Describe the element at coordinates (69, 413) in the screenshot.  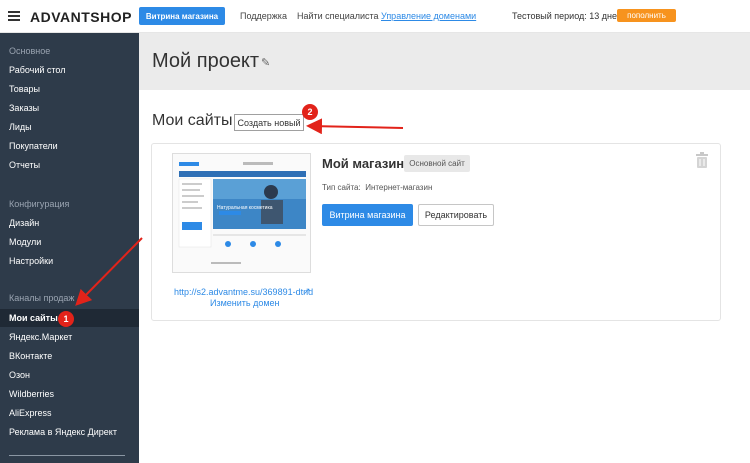
I see `sidebar-item-aliexpress: AliExpress` at that location.